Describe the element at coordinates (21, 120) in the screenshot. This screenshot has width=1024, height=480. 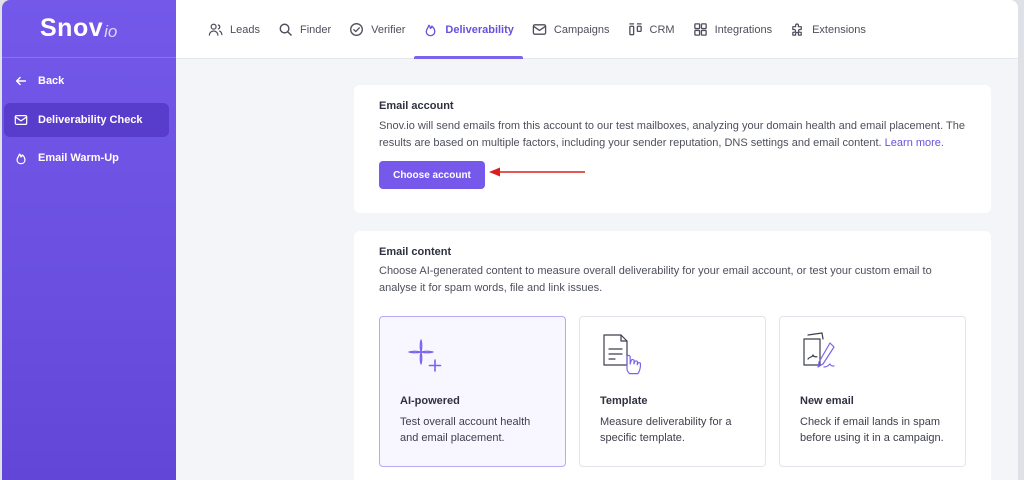
I see `mail-check-icon` at that location.